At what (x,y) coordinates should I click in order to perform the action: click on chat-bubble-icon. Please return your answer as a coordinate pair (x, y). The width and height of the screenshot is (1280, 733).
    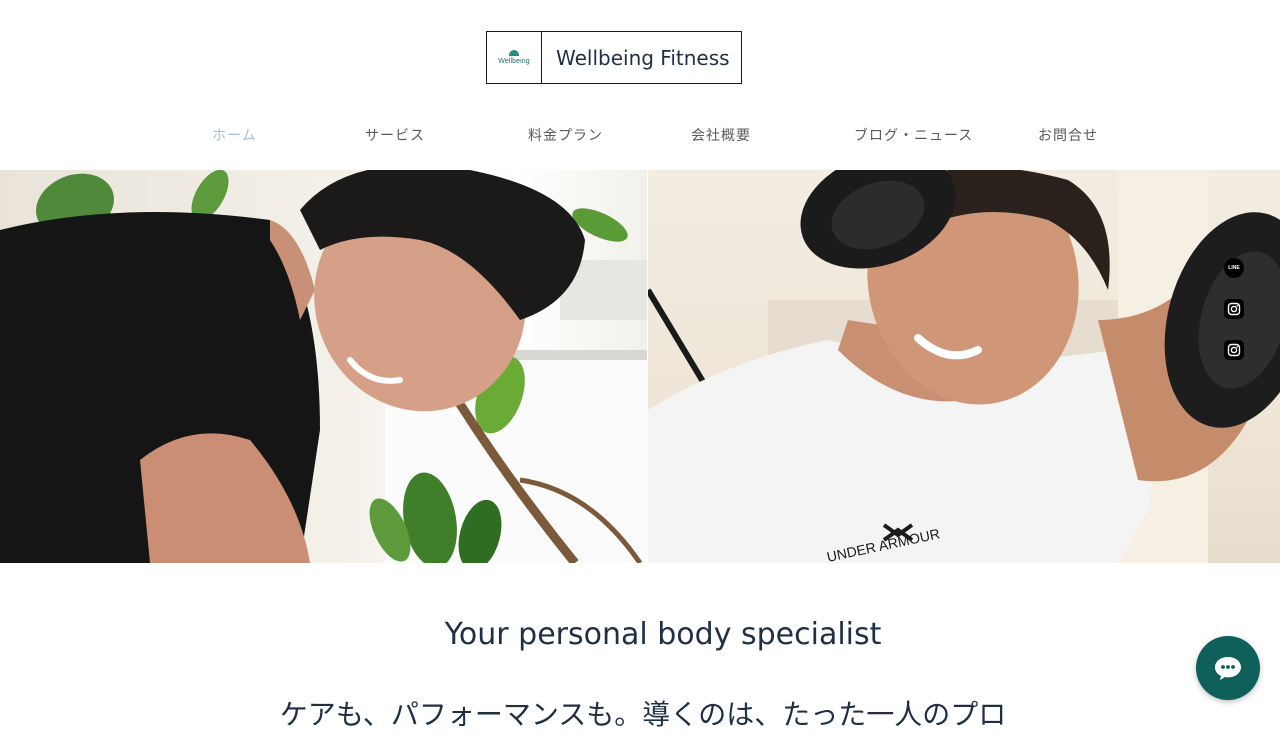
    Looking at the image, I should click on (1228, 668).